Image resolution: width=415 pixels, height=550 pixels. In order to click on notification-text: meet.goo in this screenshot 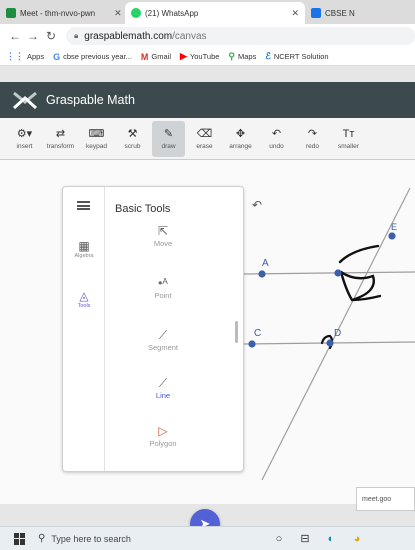, I will do `click(377, 499)`.